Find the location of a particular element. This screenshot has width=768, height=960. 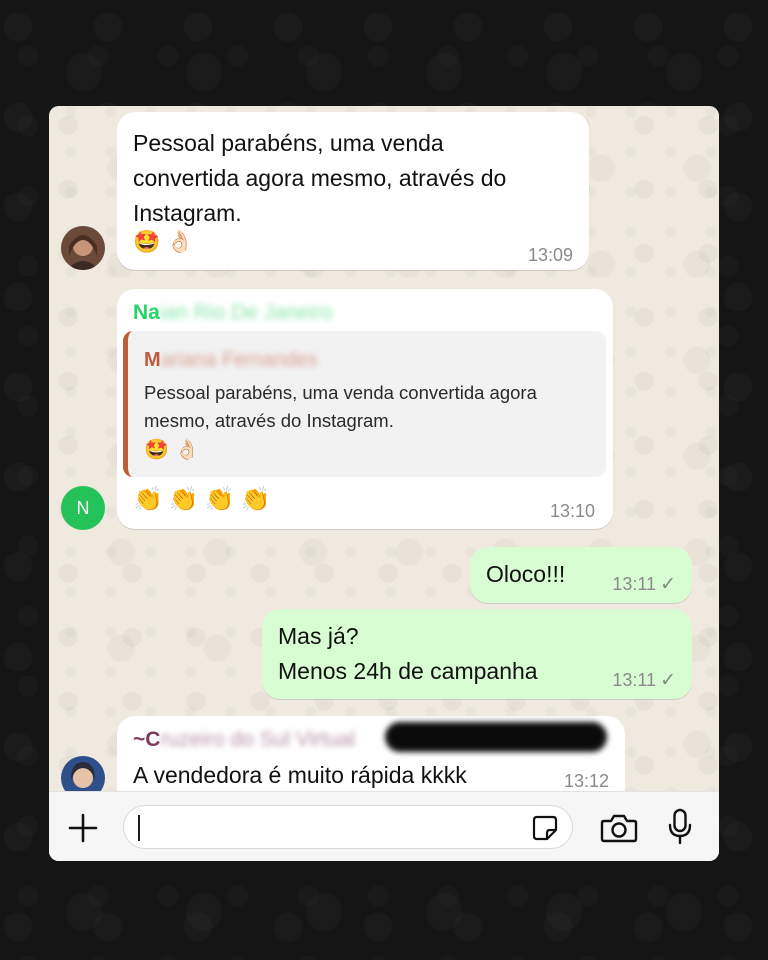

sticker-icon is located at coordinates (545, 828).